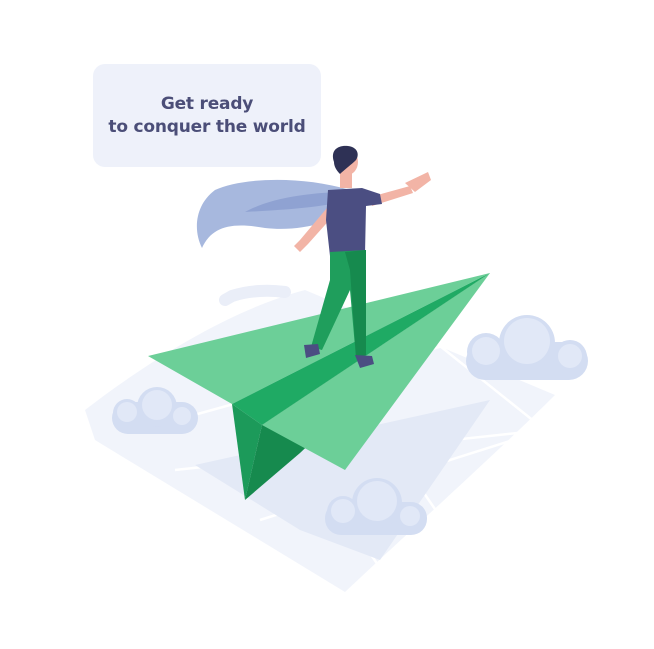 This screenshot has height=649, width=654. What do you see at coordinates (207, 126) in the screenshot?
I see `speech-bubble-line-2: to conquer the world` at bounding box center [207, 126].